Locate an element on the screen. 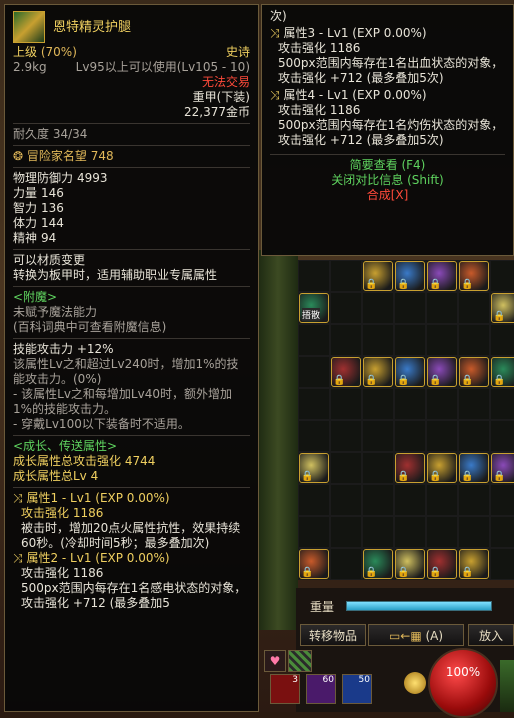 The height and width of the screenshot is (718, 514). gold-coin-icon is located at coordinates (415, 683).